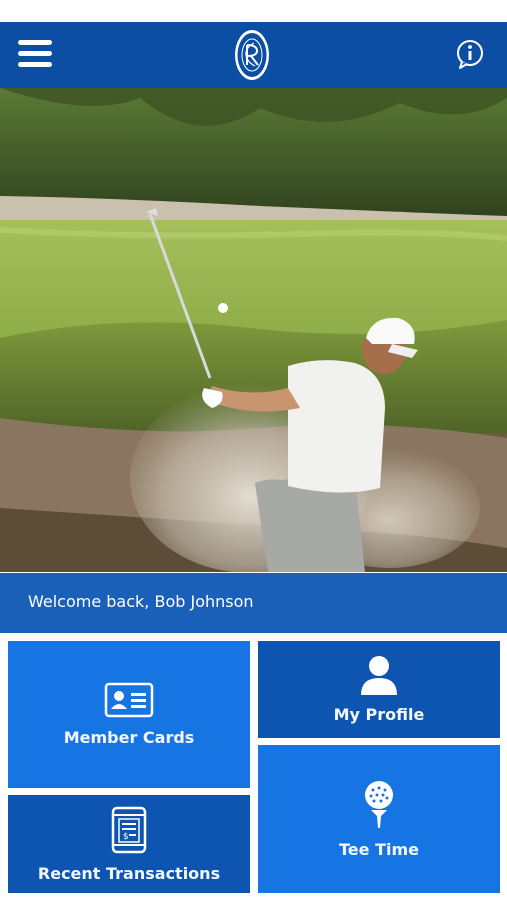  Describe the element at coordinates (379, 714) in the screenshot. I see `my-profile-label: My Profile` at that location.